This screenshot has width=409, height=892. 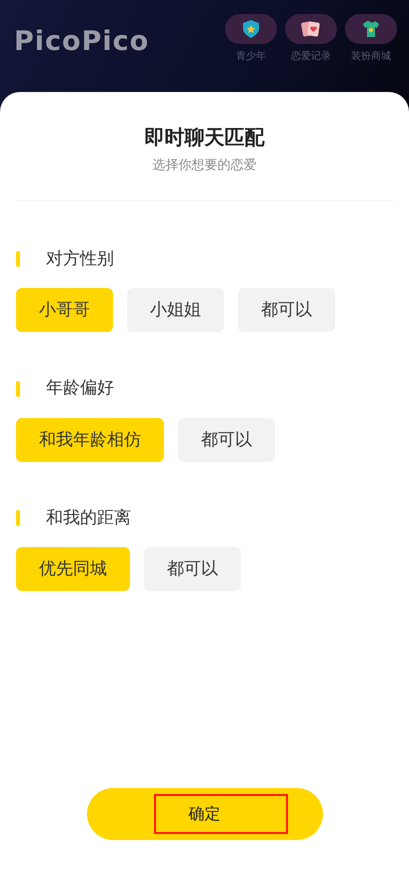 What do you see at coordinates (371, 57) in the screenshot?
I see `shortcut-label: 装扮商城` at bounding box center [371, 57].